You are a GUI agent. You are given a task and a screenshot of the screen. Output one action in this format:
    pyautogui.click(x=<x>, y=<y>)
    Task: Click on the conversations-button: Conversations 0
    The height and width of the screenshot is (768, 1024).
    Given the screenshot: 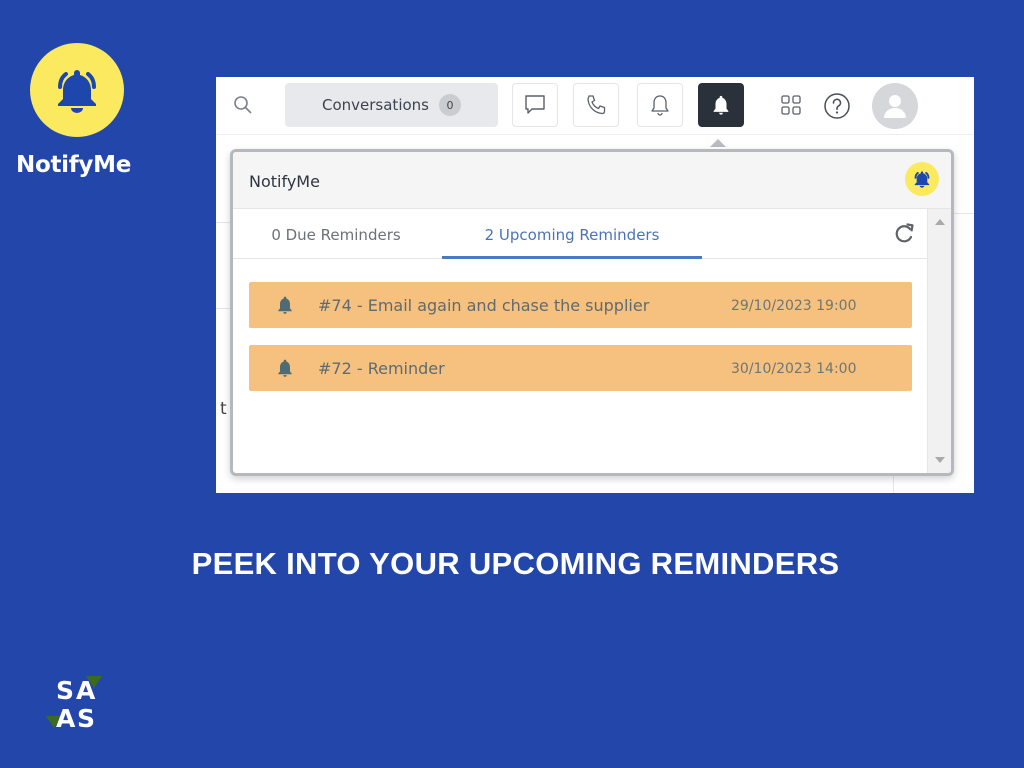 What is the action you would take?
    pyautogui.click(x=391, y=105)
    